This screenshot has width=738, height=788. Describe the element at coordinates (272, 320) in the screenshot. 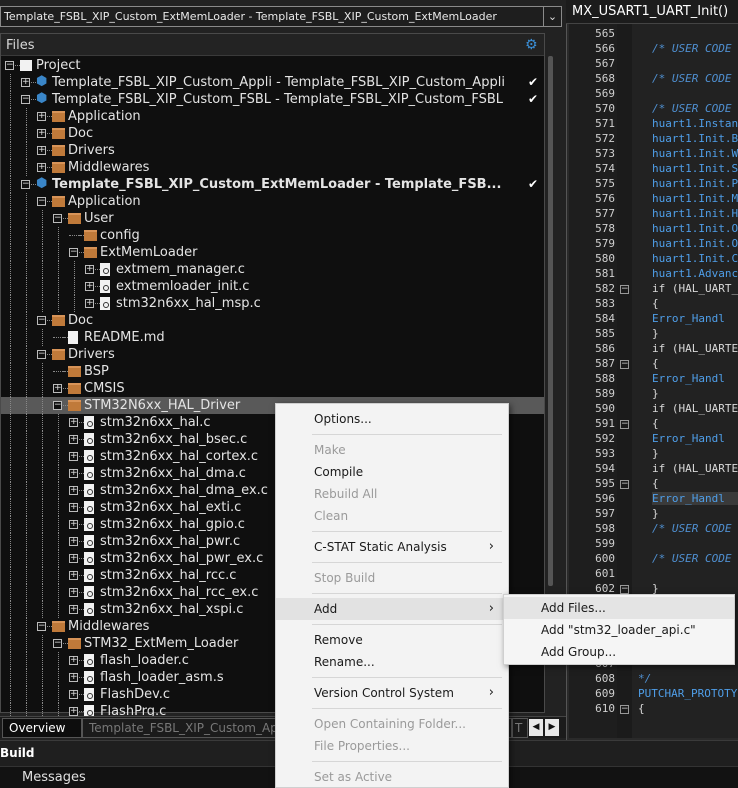

I see `tree-row: − Doc` at that location.